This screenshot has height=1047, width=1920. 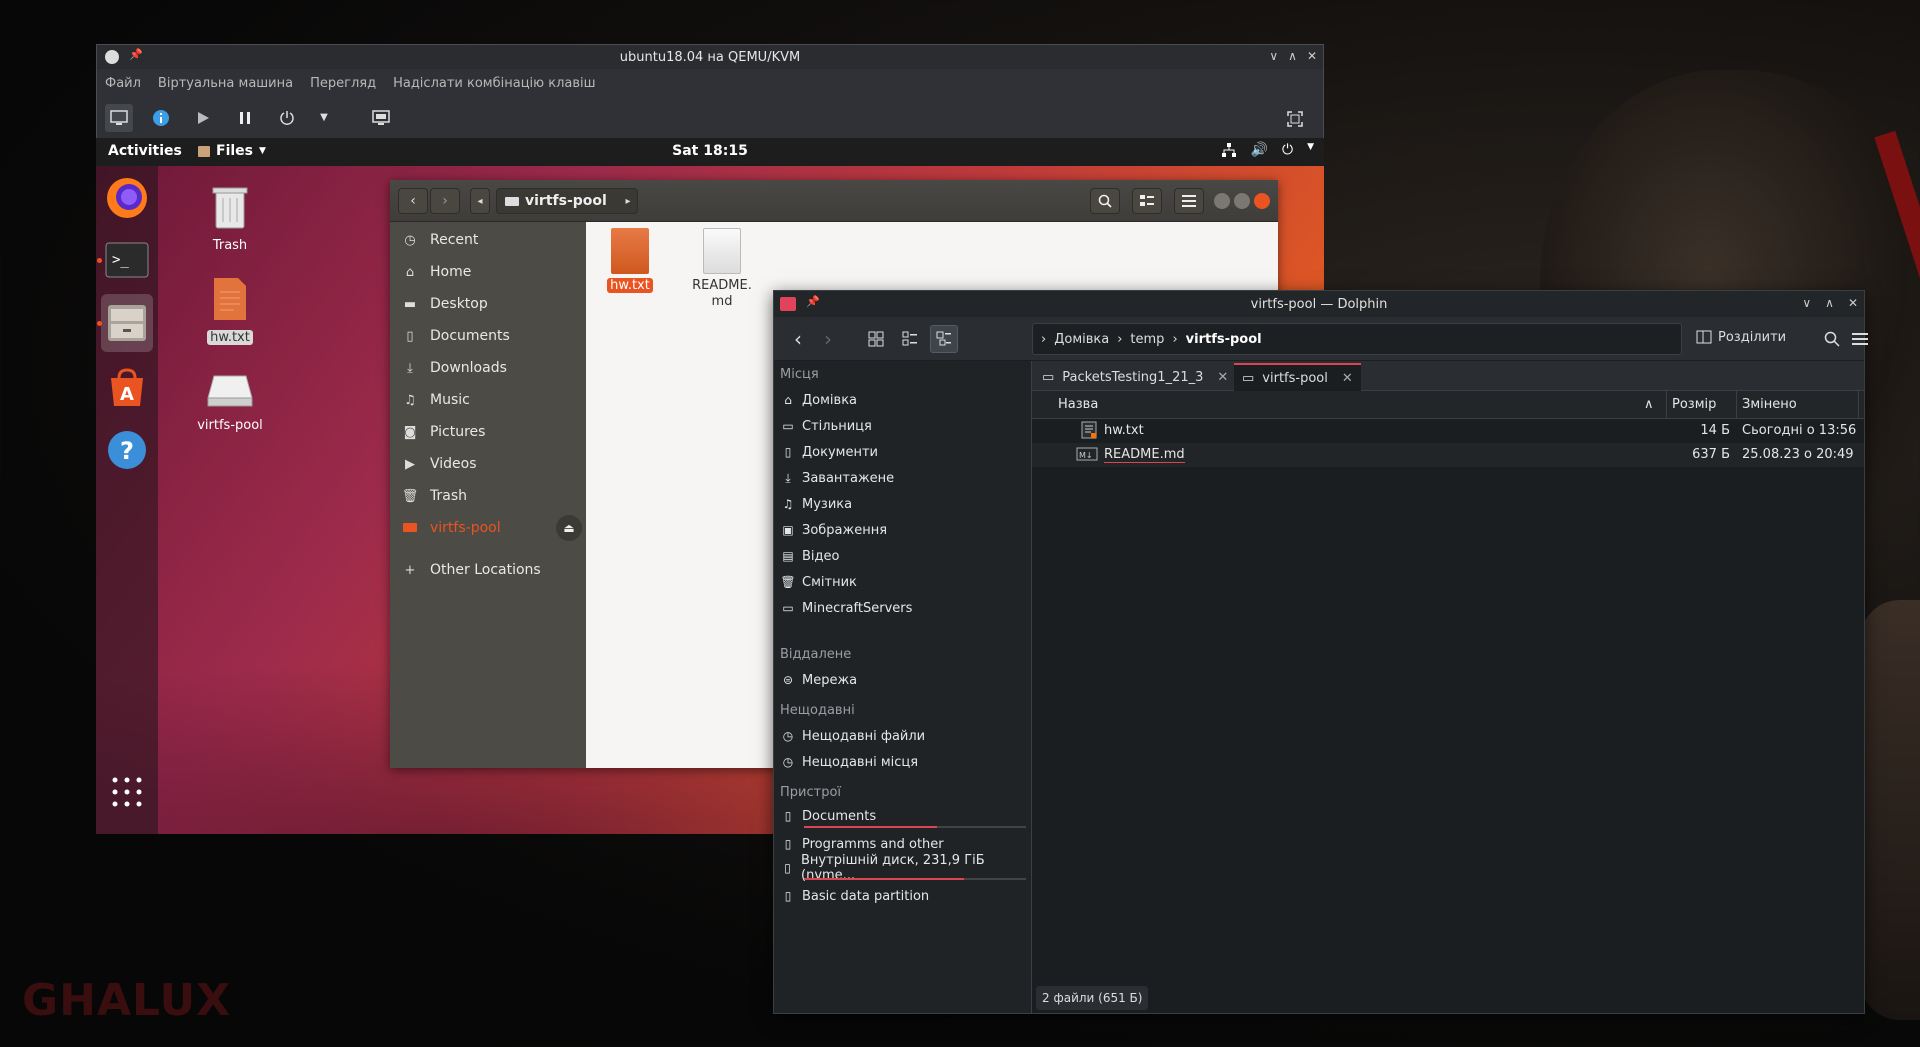 I want to click on breadcrumb-current: virtfs-pool, so click(x=1224, y=339).